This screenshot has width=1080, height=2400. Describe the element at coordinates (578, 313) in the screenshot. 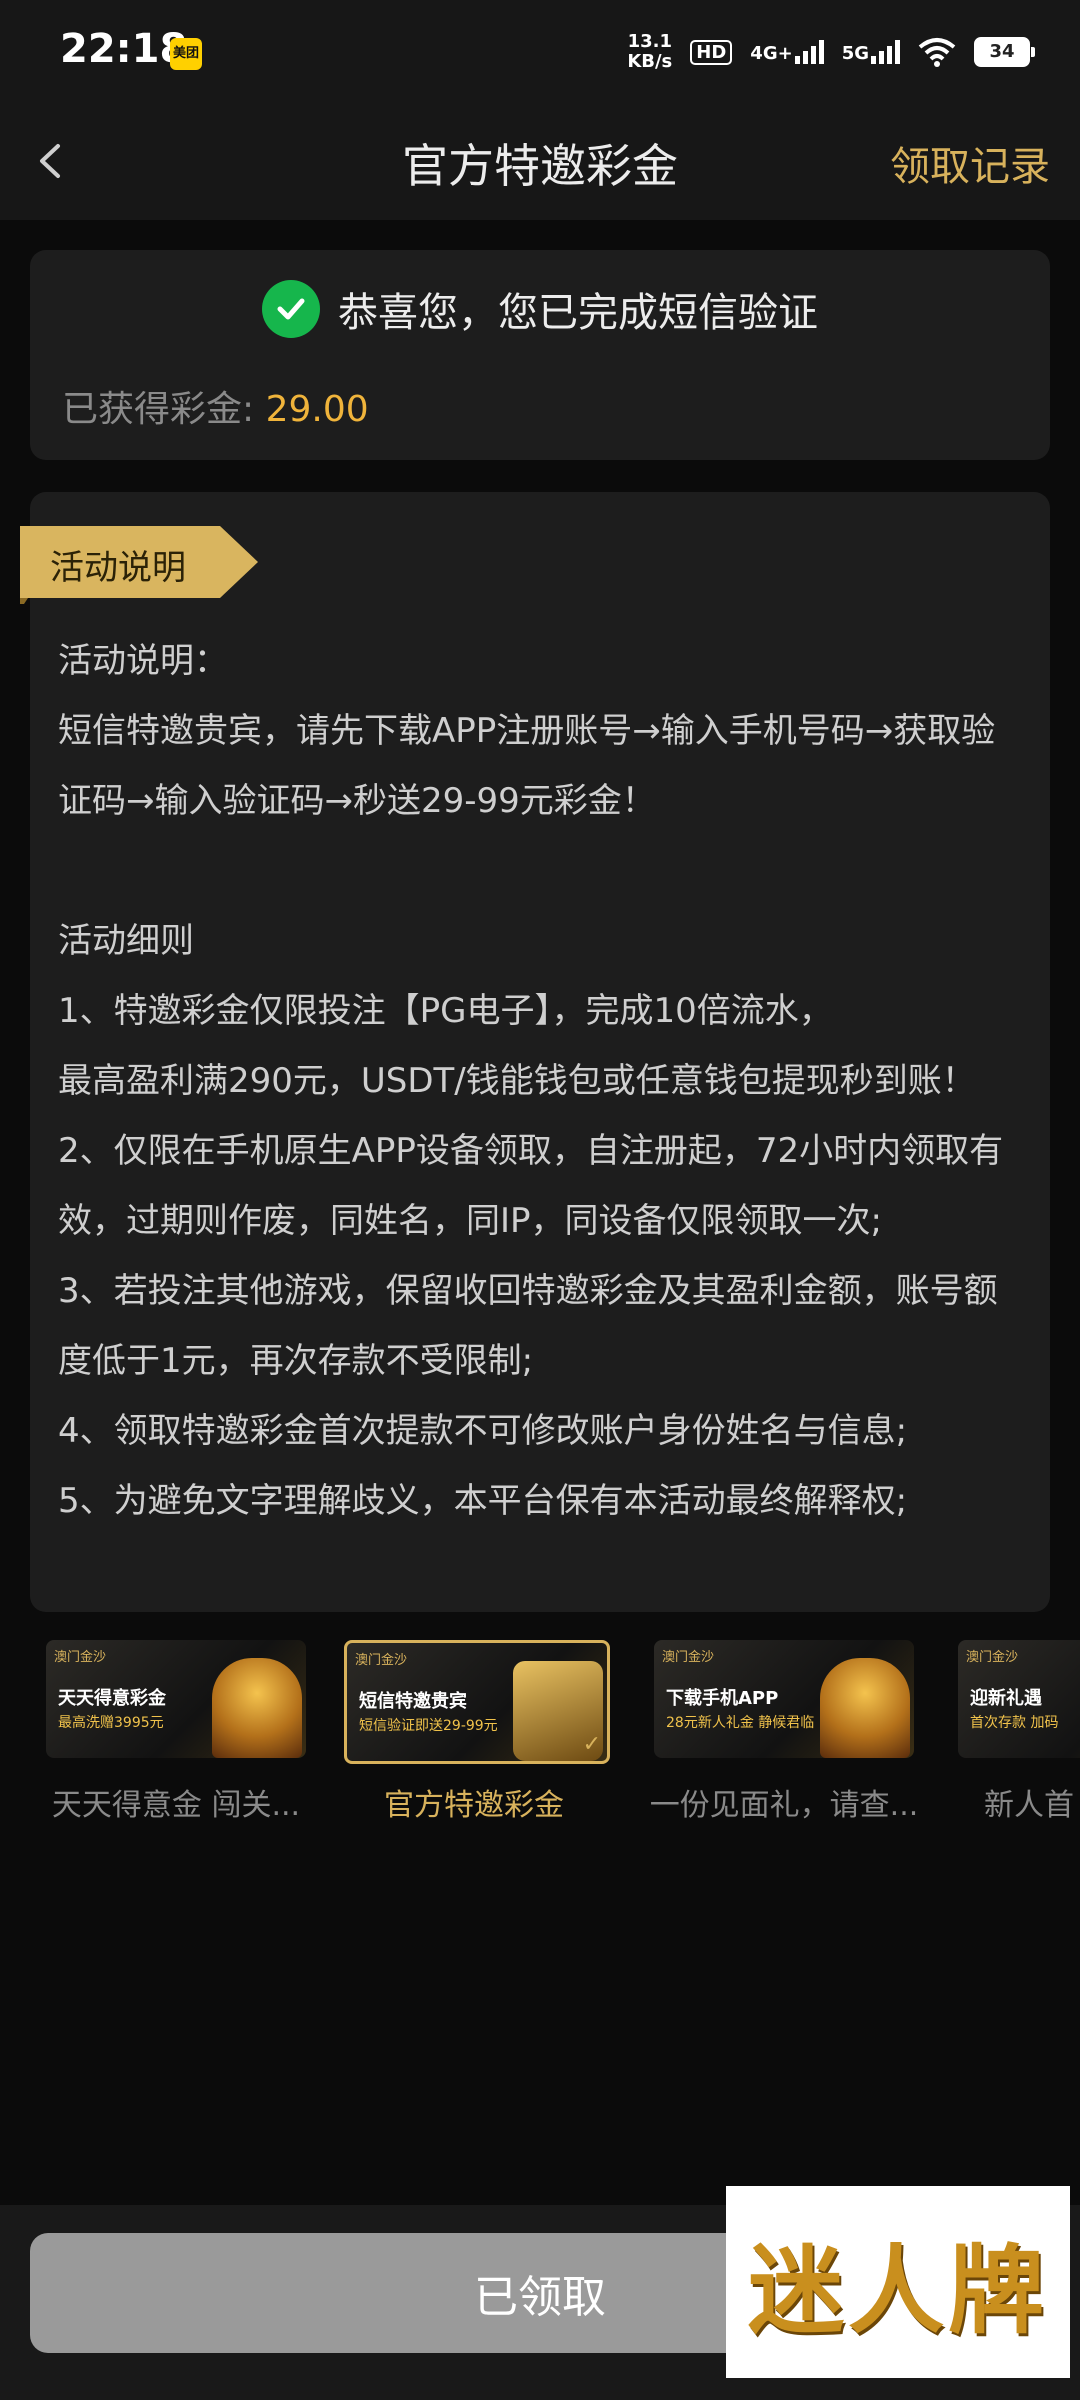

I see `success-message: 恭喜您，您已完成短信验证` at that location.